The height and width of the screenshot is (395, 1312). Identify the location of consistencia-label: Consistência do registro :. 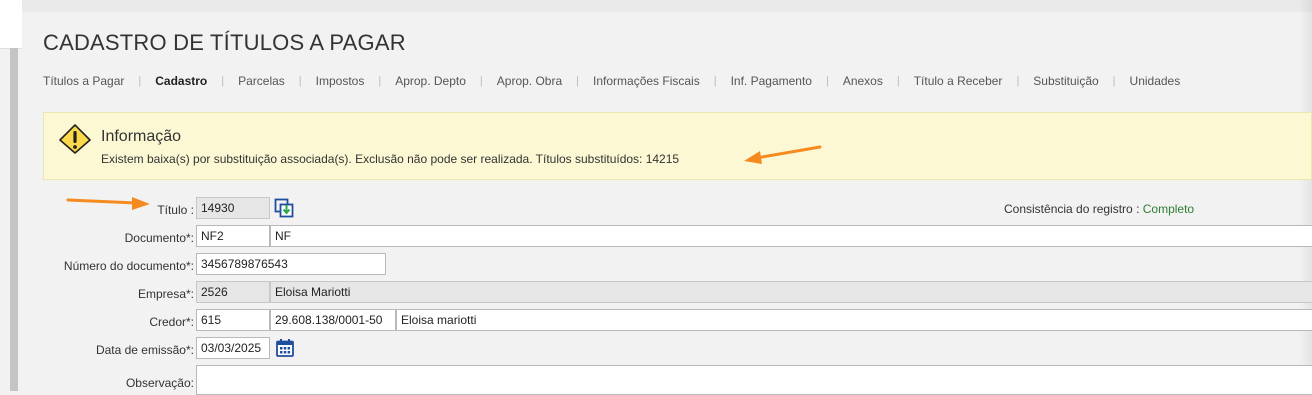
(1072, 209).